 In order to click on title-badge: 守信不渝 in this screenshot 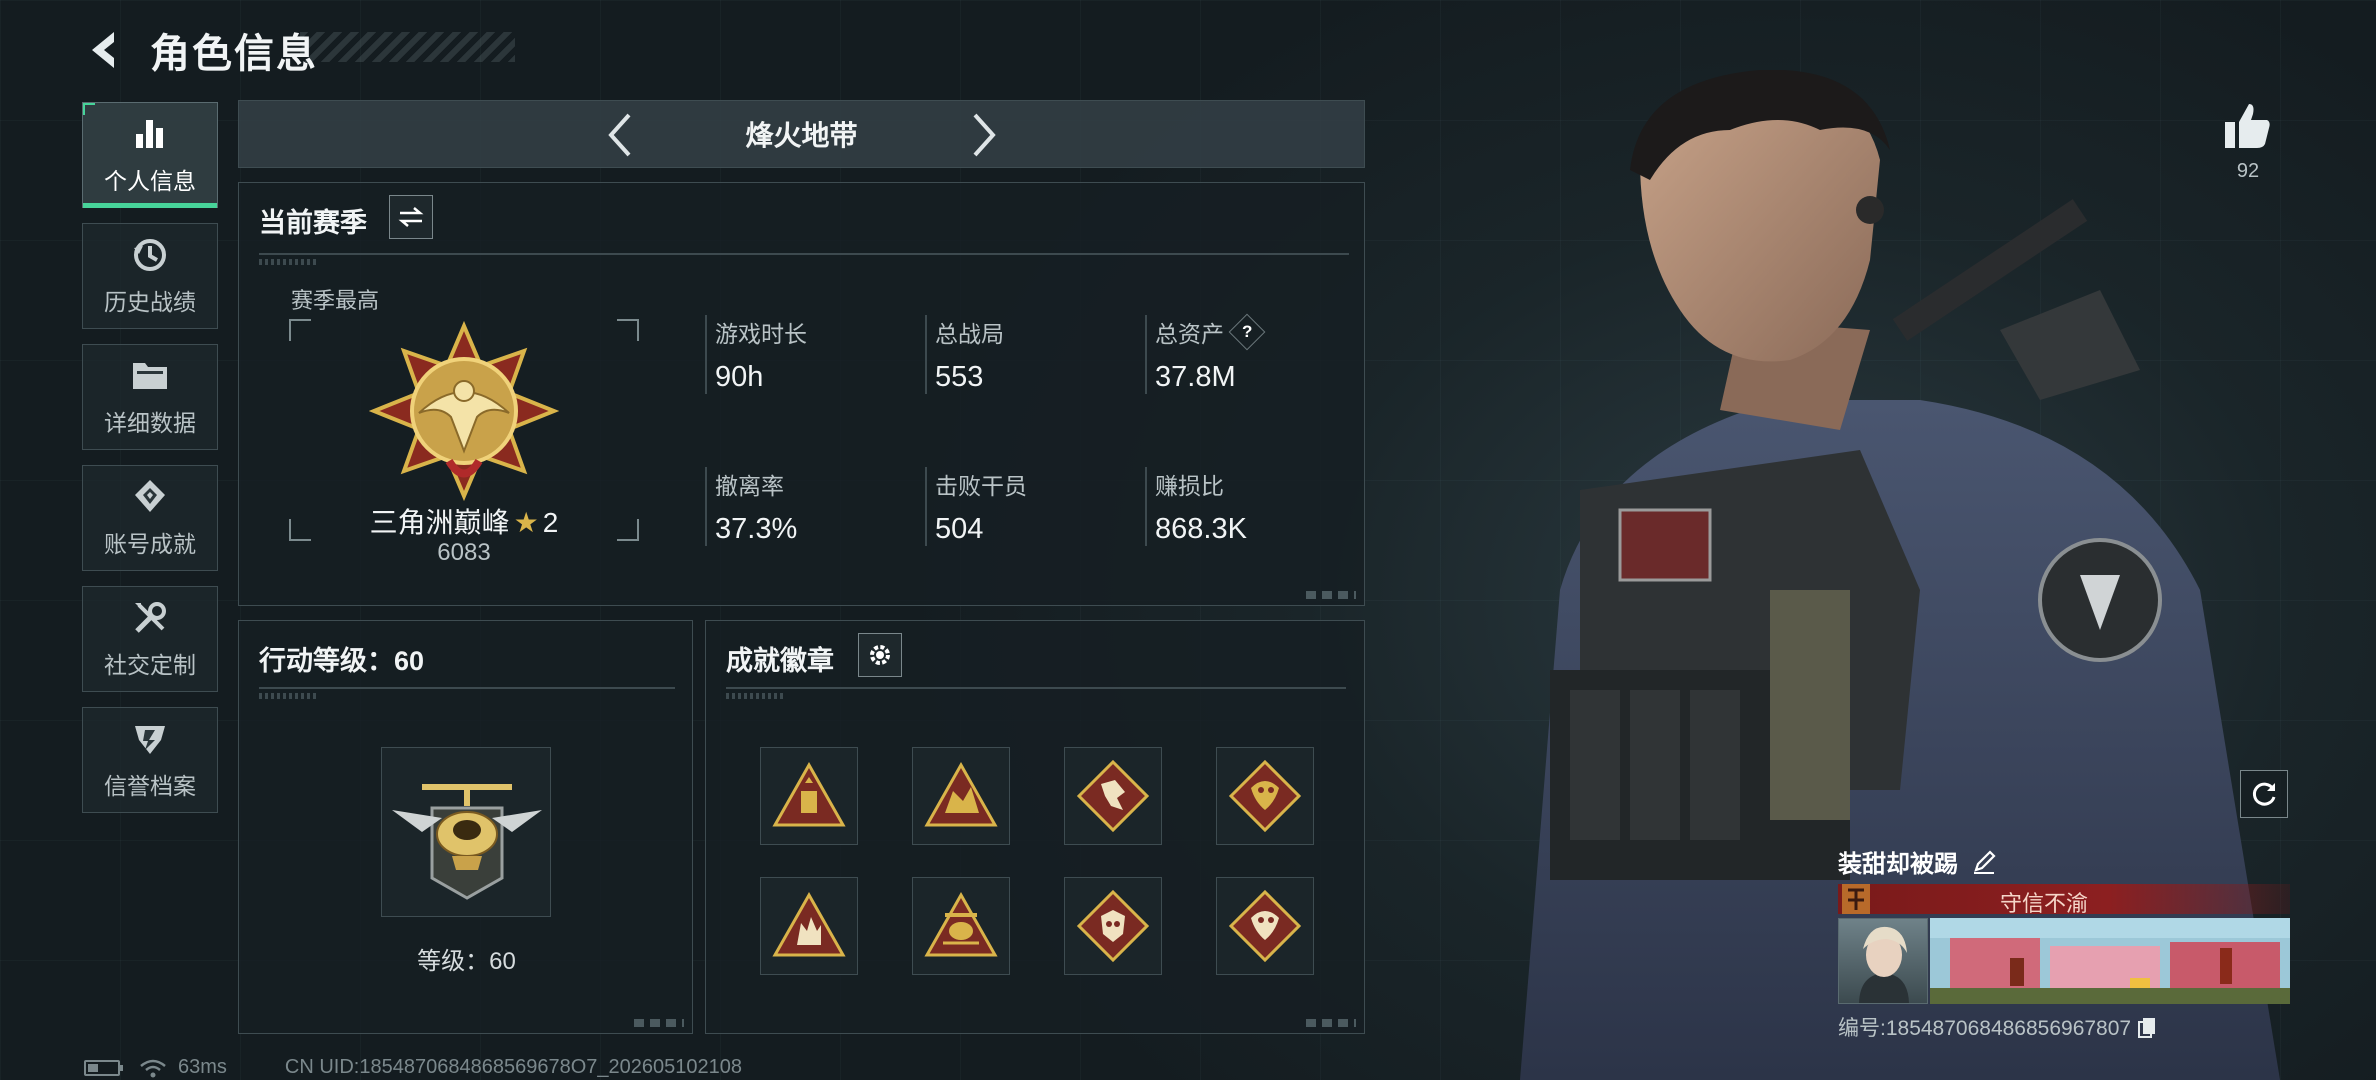, I will do `click(2064, 900)`.